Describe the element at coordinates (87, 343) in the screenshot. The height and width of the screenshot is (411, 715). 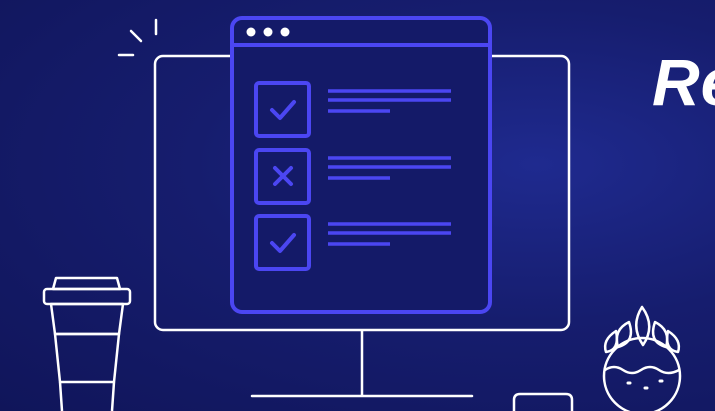
I see `coffee-cup-icon` at that location.